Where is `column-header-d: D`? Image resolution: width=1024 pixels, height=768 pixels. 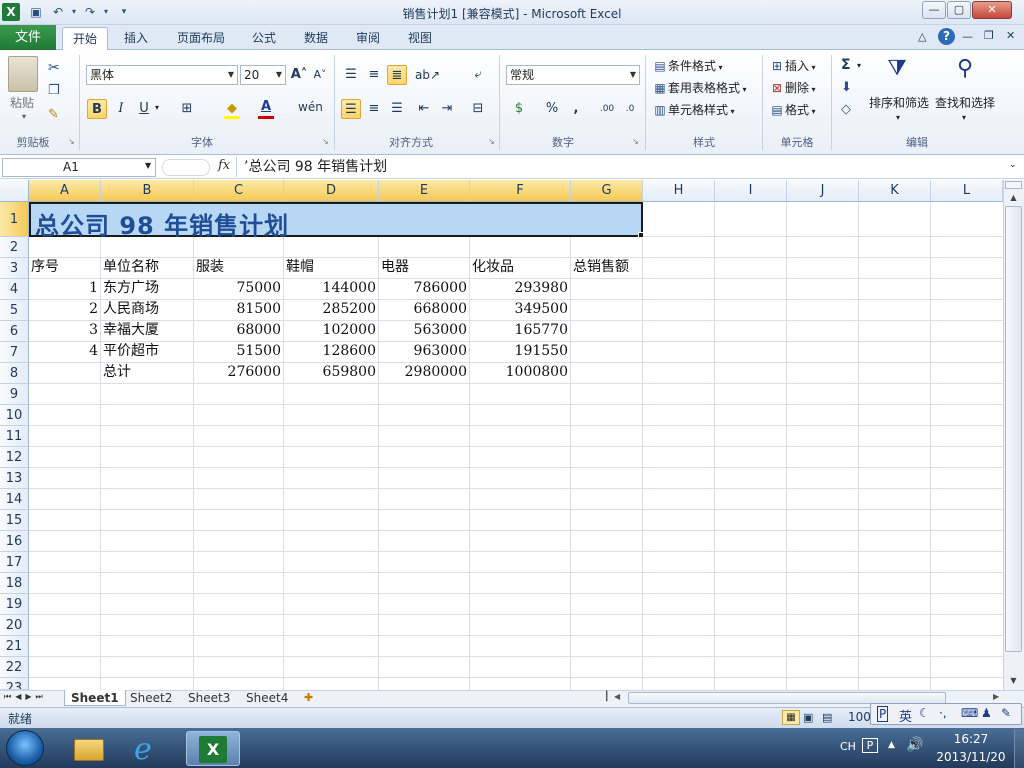 column-header-d: D is located at coordinates (331, 191).